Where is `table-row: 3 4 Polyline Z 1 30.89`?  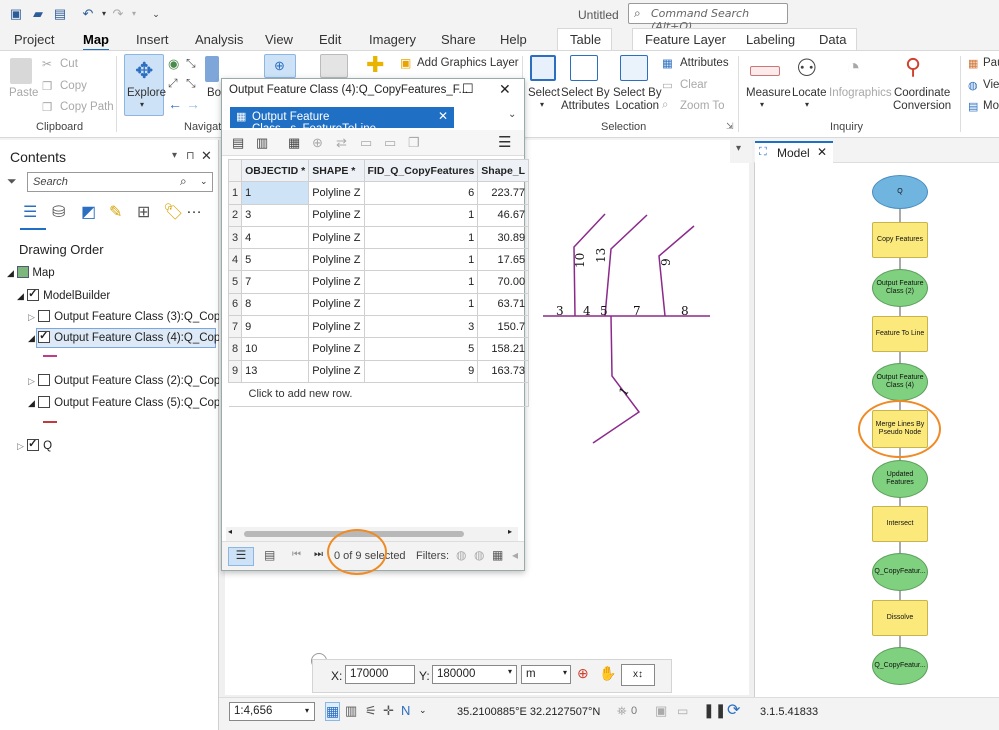
table-row: 3 4 Polyline Z 1 30.89 is located at coordinates (378, 237).